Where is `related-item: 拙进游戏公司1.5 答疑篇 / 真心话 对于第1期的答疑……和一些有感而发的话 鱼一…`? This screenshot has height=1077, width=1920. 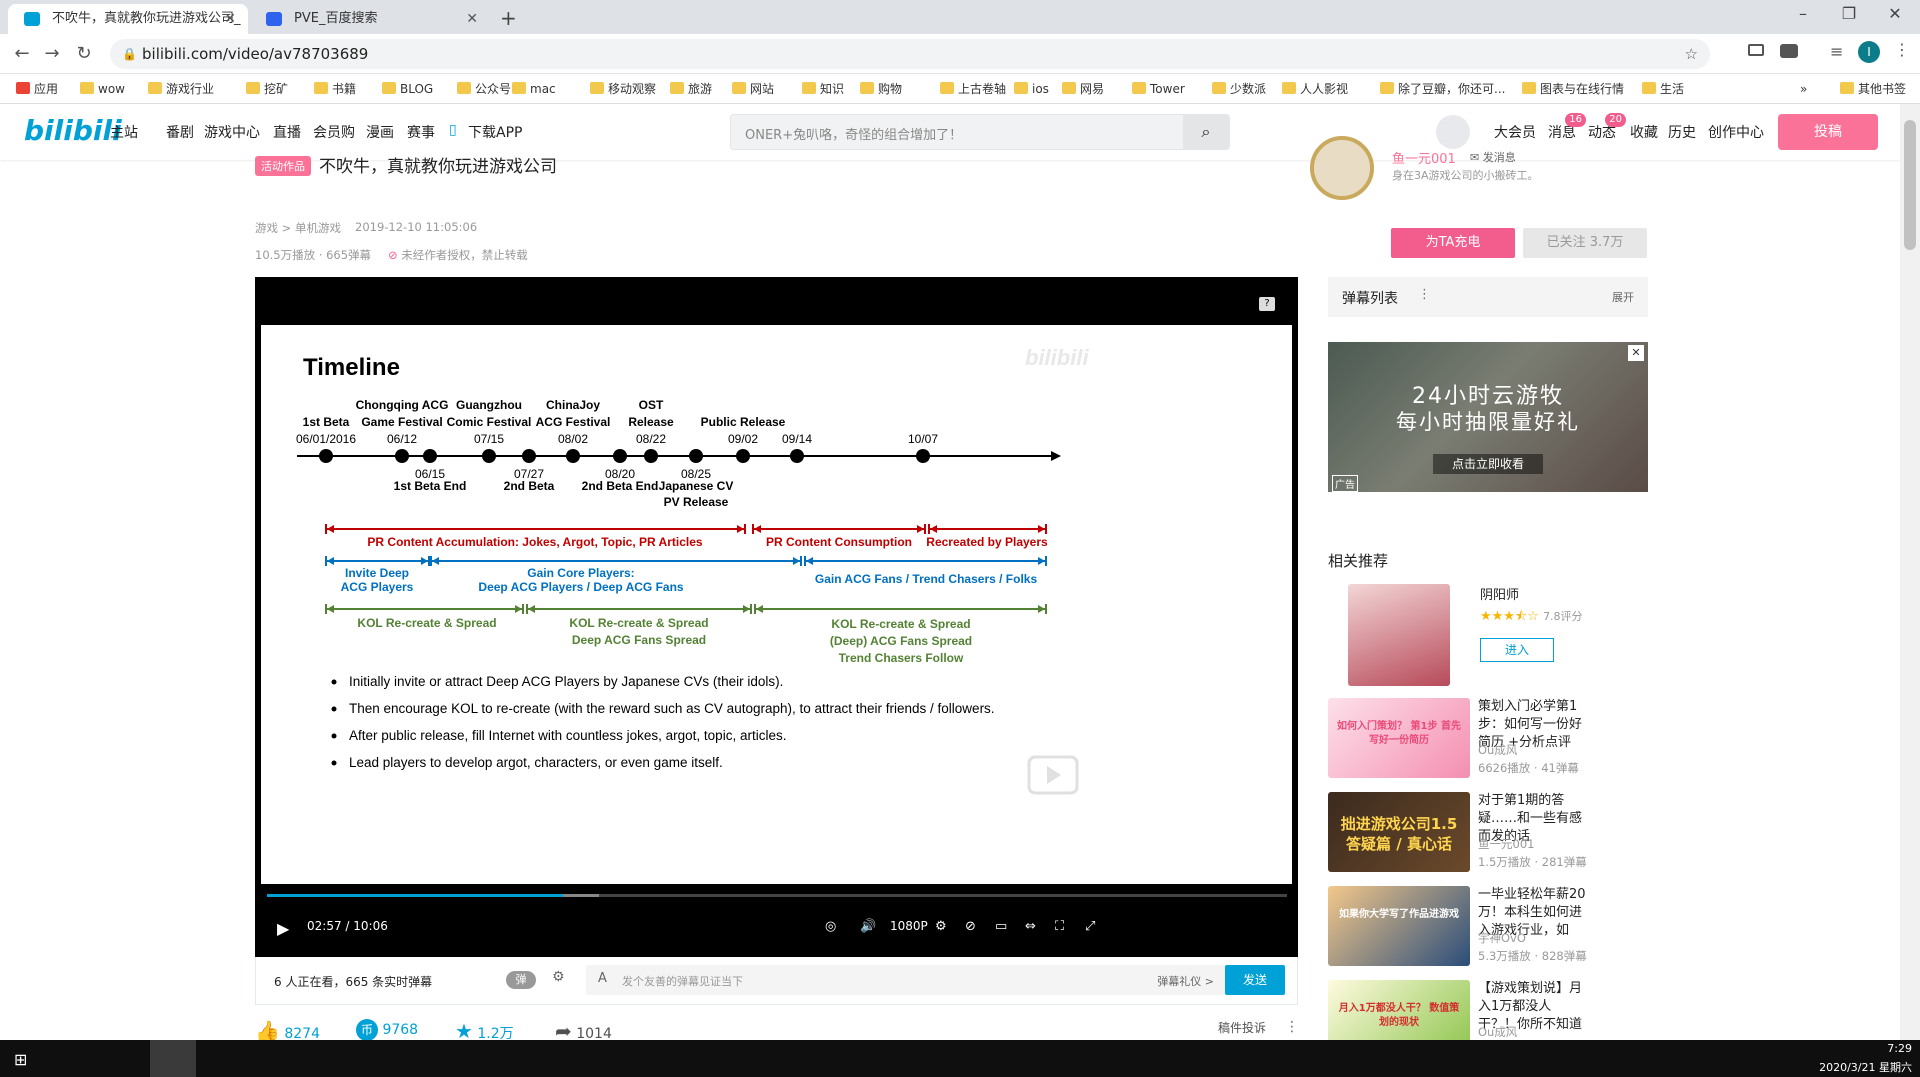 related-item: 拙进游戏公司1.5 答疑篇 / 真心话 对于第1期的答疑……和一些有感而发的话 鱼一… is located at coordinates (1459, 833).